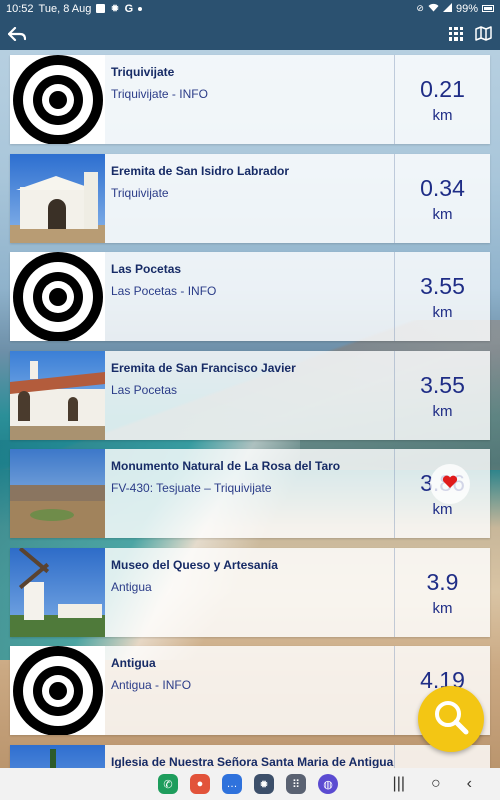 The image size is (500, 800). What do you see at coordinates (115, 9) in the screenshot?
I see `gear-icon: ✹` at bounding box center [115, 9].